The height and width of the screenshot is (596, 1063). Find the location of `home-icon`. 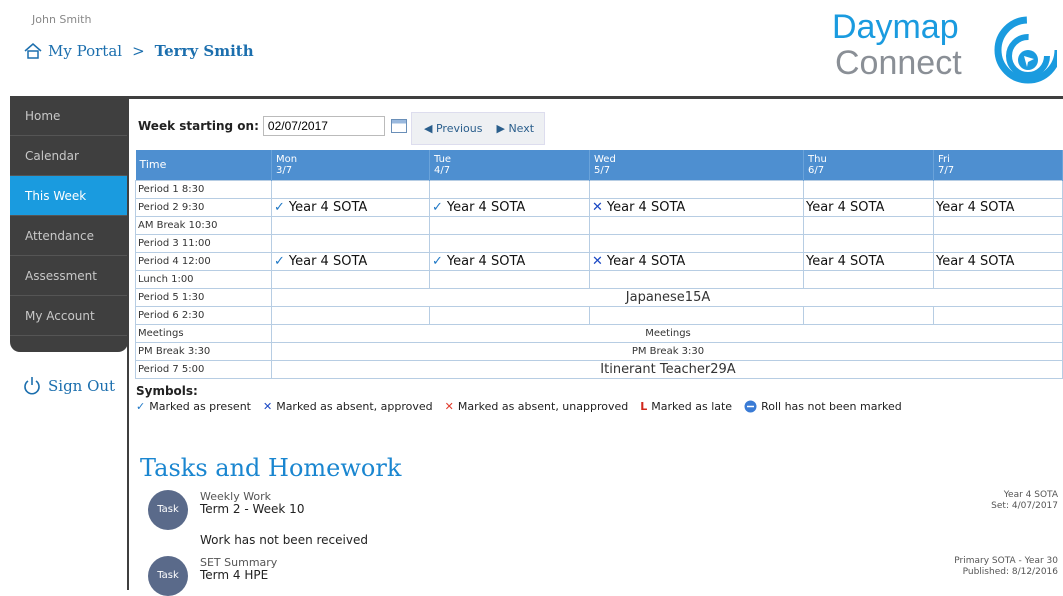

home-icon is located at coordinates (33, 51).